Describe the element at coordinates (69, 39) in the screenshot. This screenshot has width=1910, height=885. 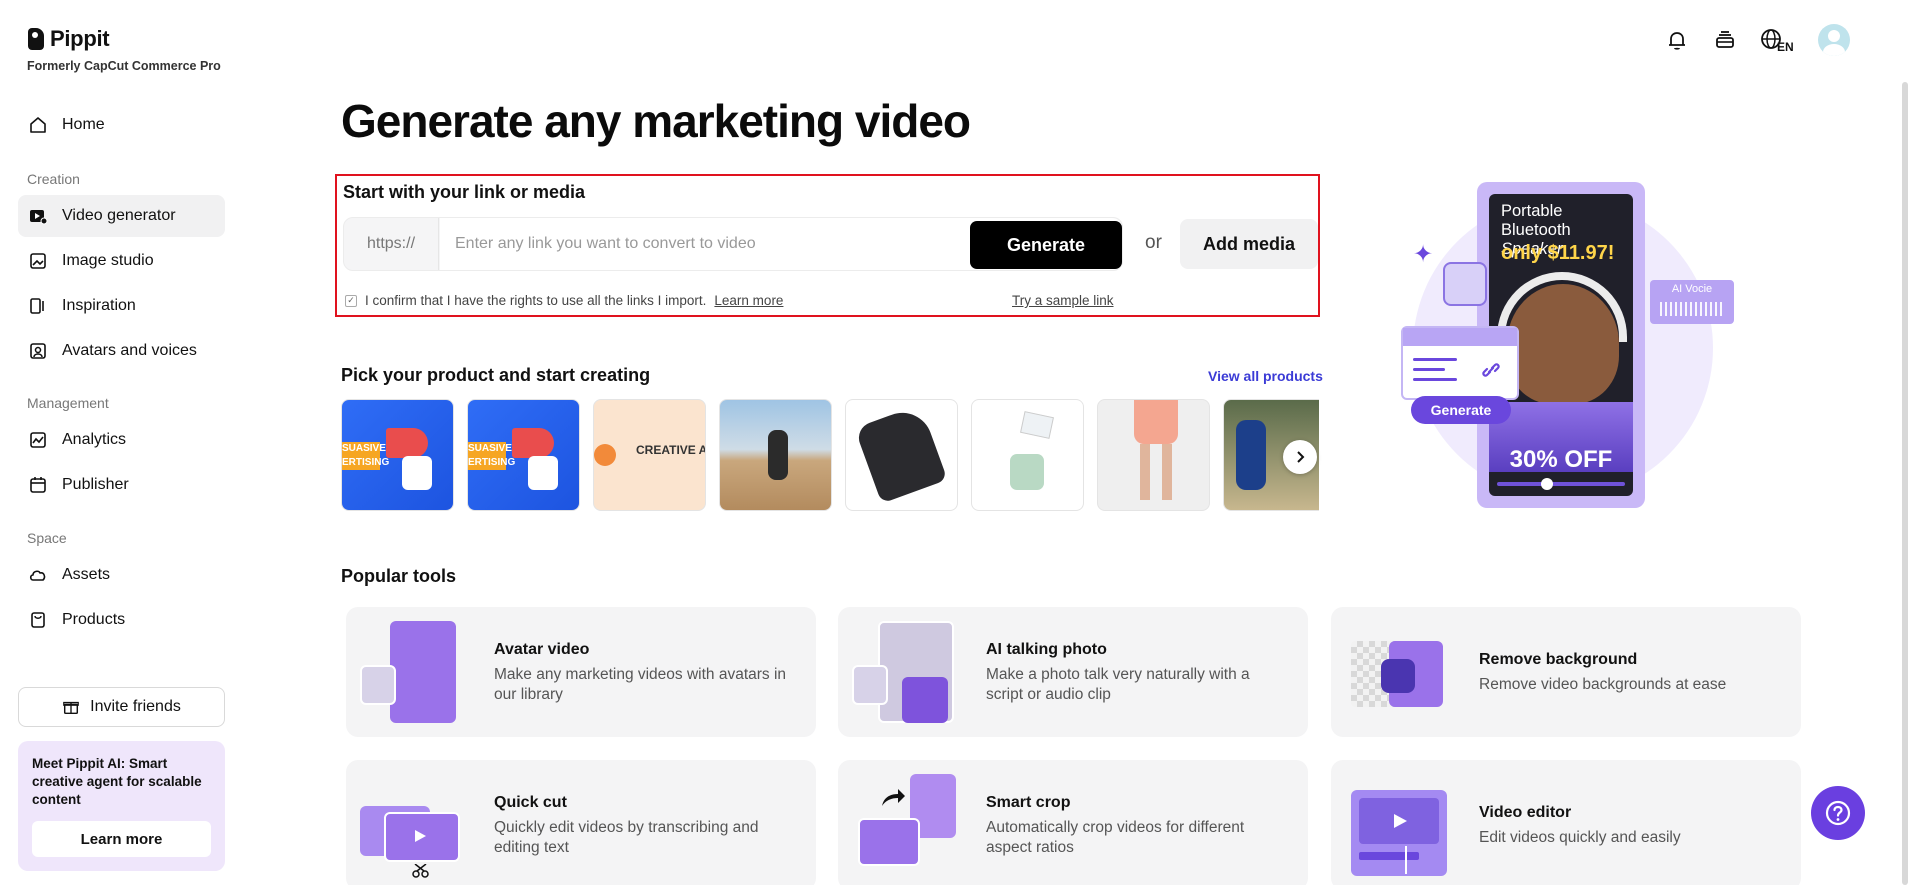
I see `brand-logo: Pippit` at that location.